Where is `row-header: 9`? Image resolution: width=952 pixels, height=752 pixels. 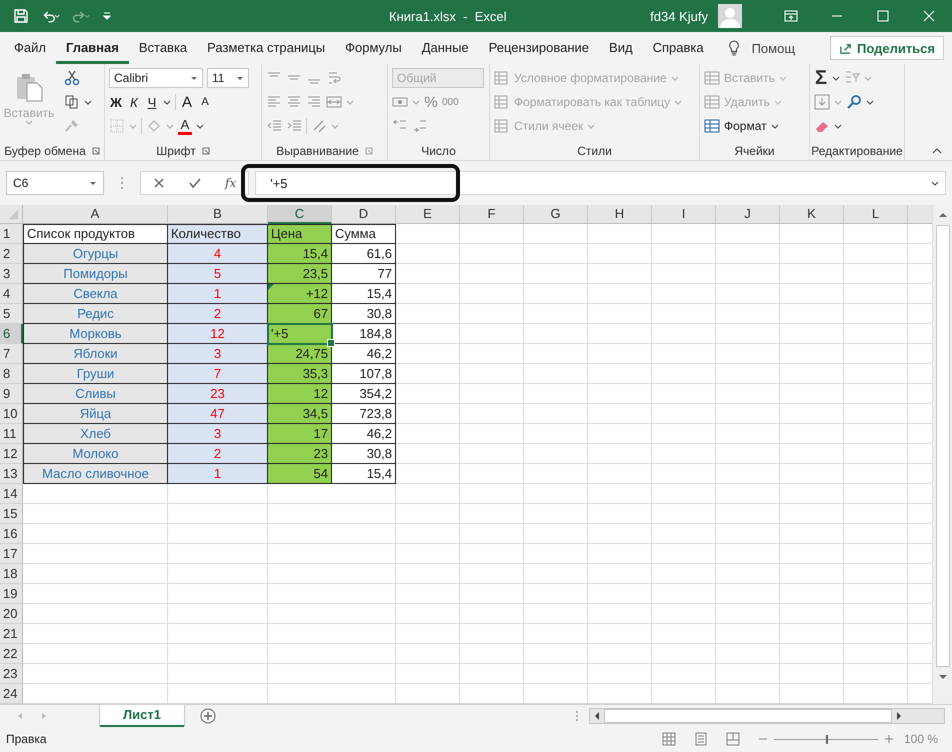
row-header: 9 is located at coordinates (11, 394).